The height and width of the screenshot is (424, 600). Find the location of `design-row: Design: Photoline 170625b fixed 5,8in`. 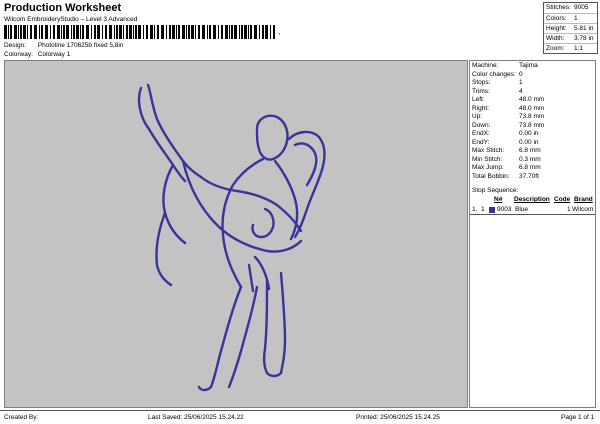

design-row: Design: Photoline 170625b fixed 5,8in is located at coordinates (63, 45).